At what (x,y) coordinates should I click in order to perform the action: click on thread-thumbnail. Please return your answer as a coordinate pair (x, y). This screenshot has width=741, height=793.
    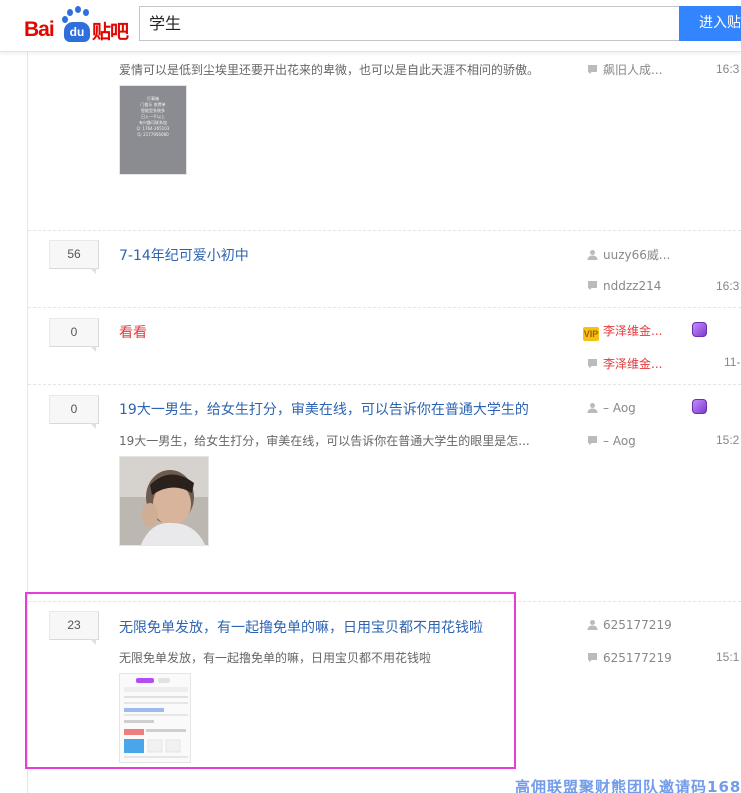
    Looking at the image, I should click on (164, 501).